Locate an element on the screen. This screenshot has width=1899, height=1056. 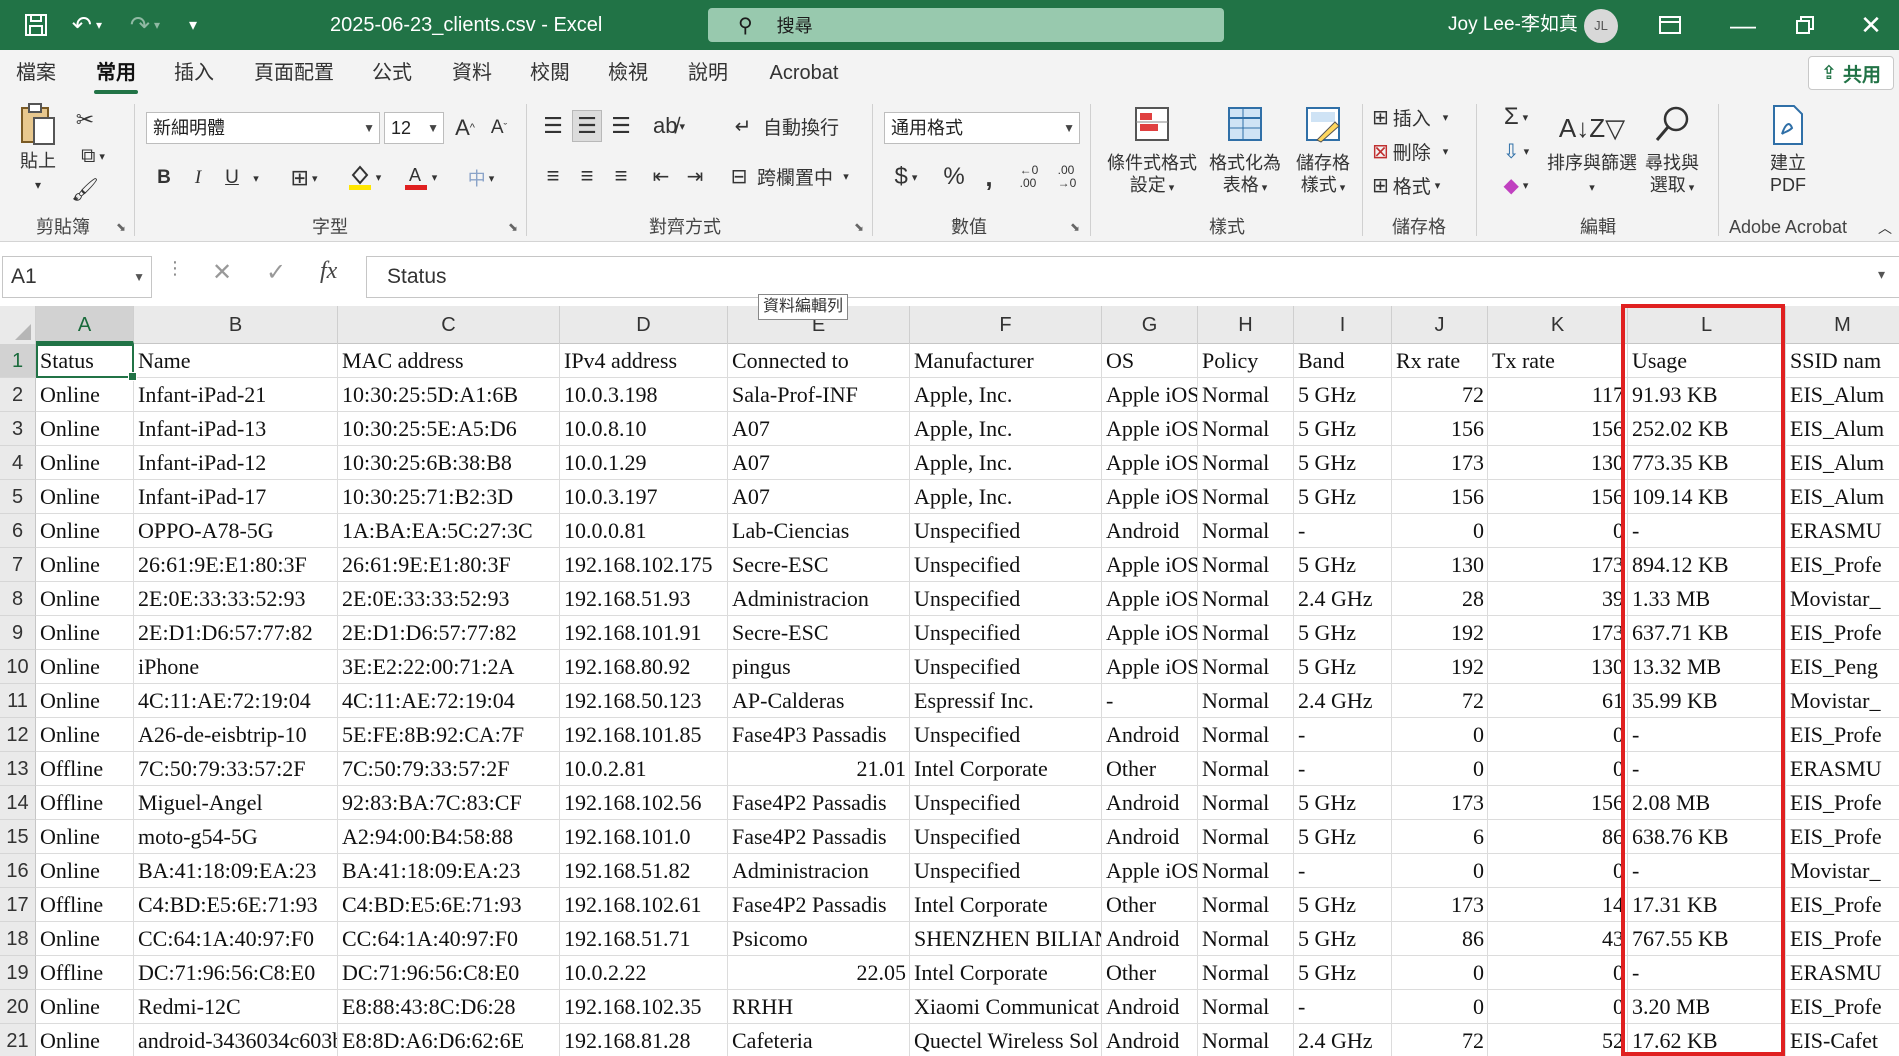
table-cell: Xiaomi Communicat is located at coordinates (1006, 1007).